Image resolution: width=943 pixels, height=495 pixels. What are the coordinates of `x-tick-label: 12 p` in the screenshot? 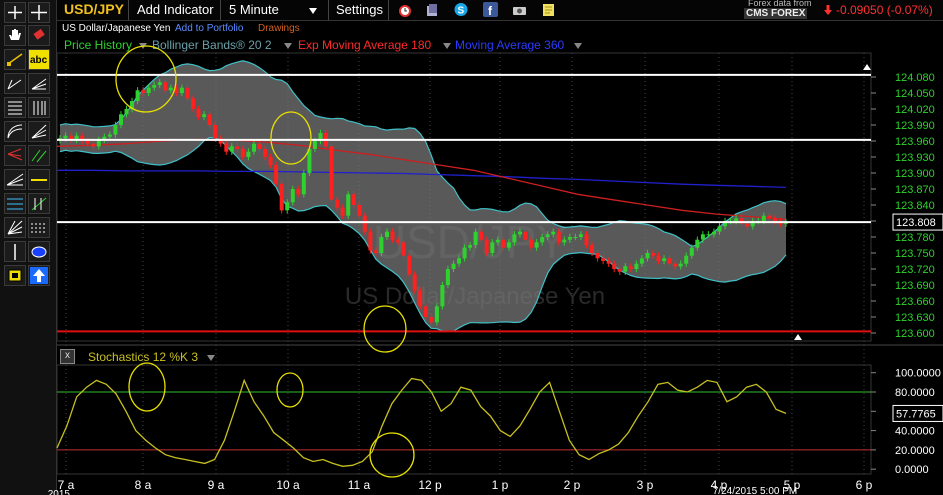 It's located at (430, 485).